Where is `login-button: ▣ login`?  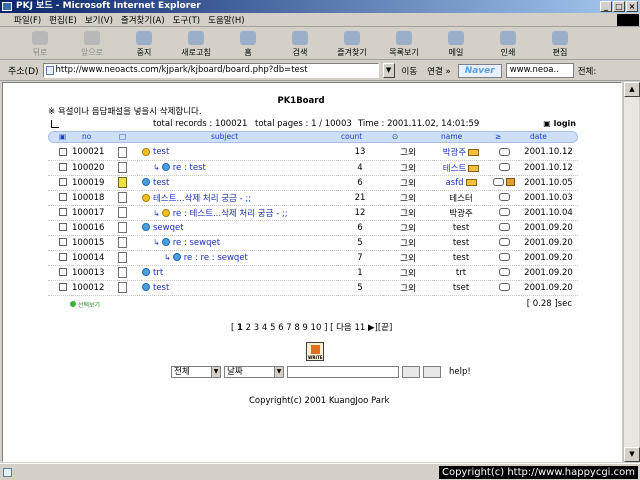 login-button: ▣ login is located at coordinates (559, 124).